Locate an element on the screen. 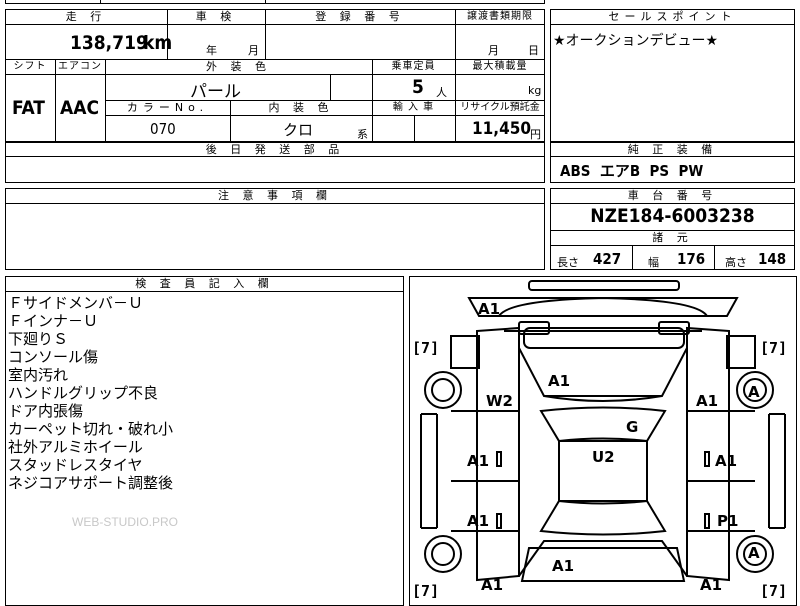  height-value: 148 is located at coordinates (772, 259).